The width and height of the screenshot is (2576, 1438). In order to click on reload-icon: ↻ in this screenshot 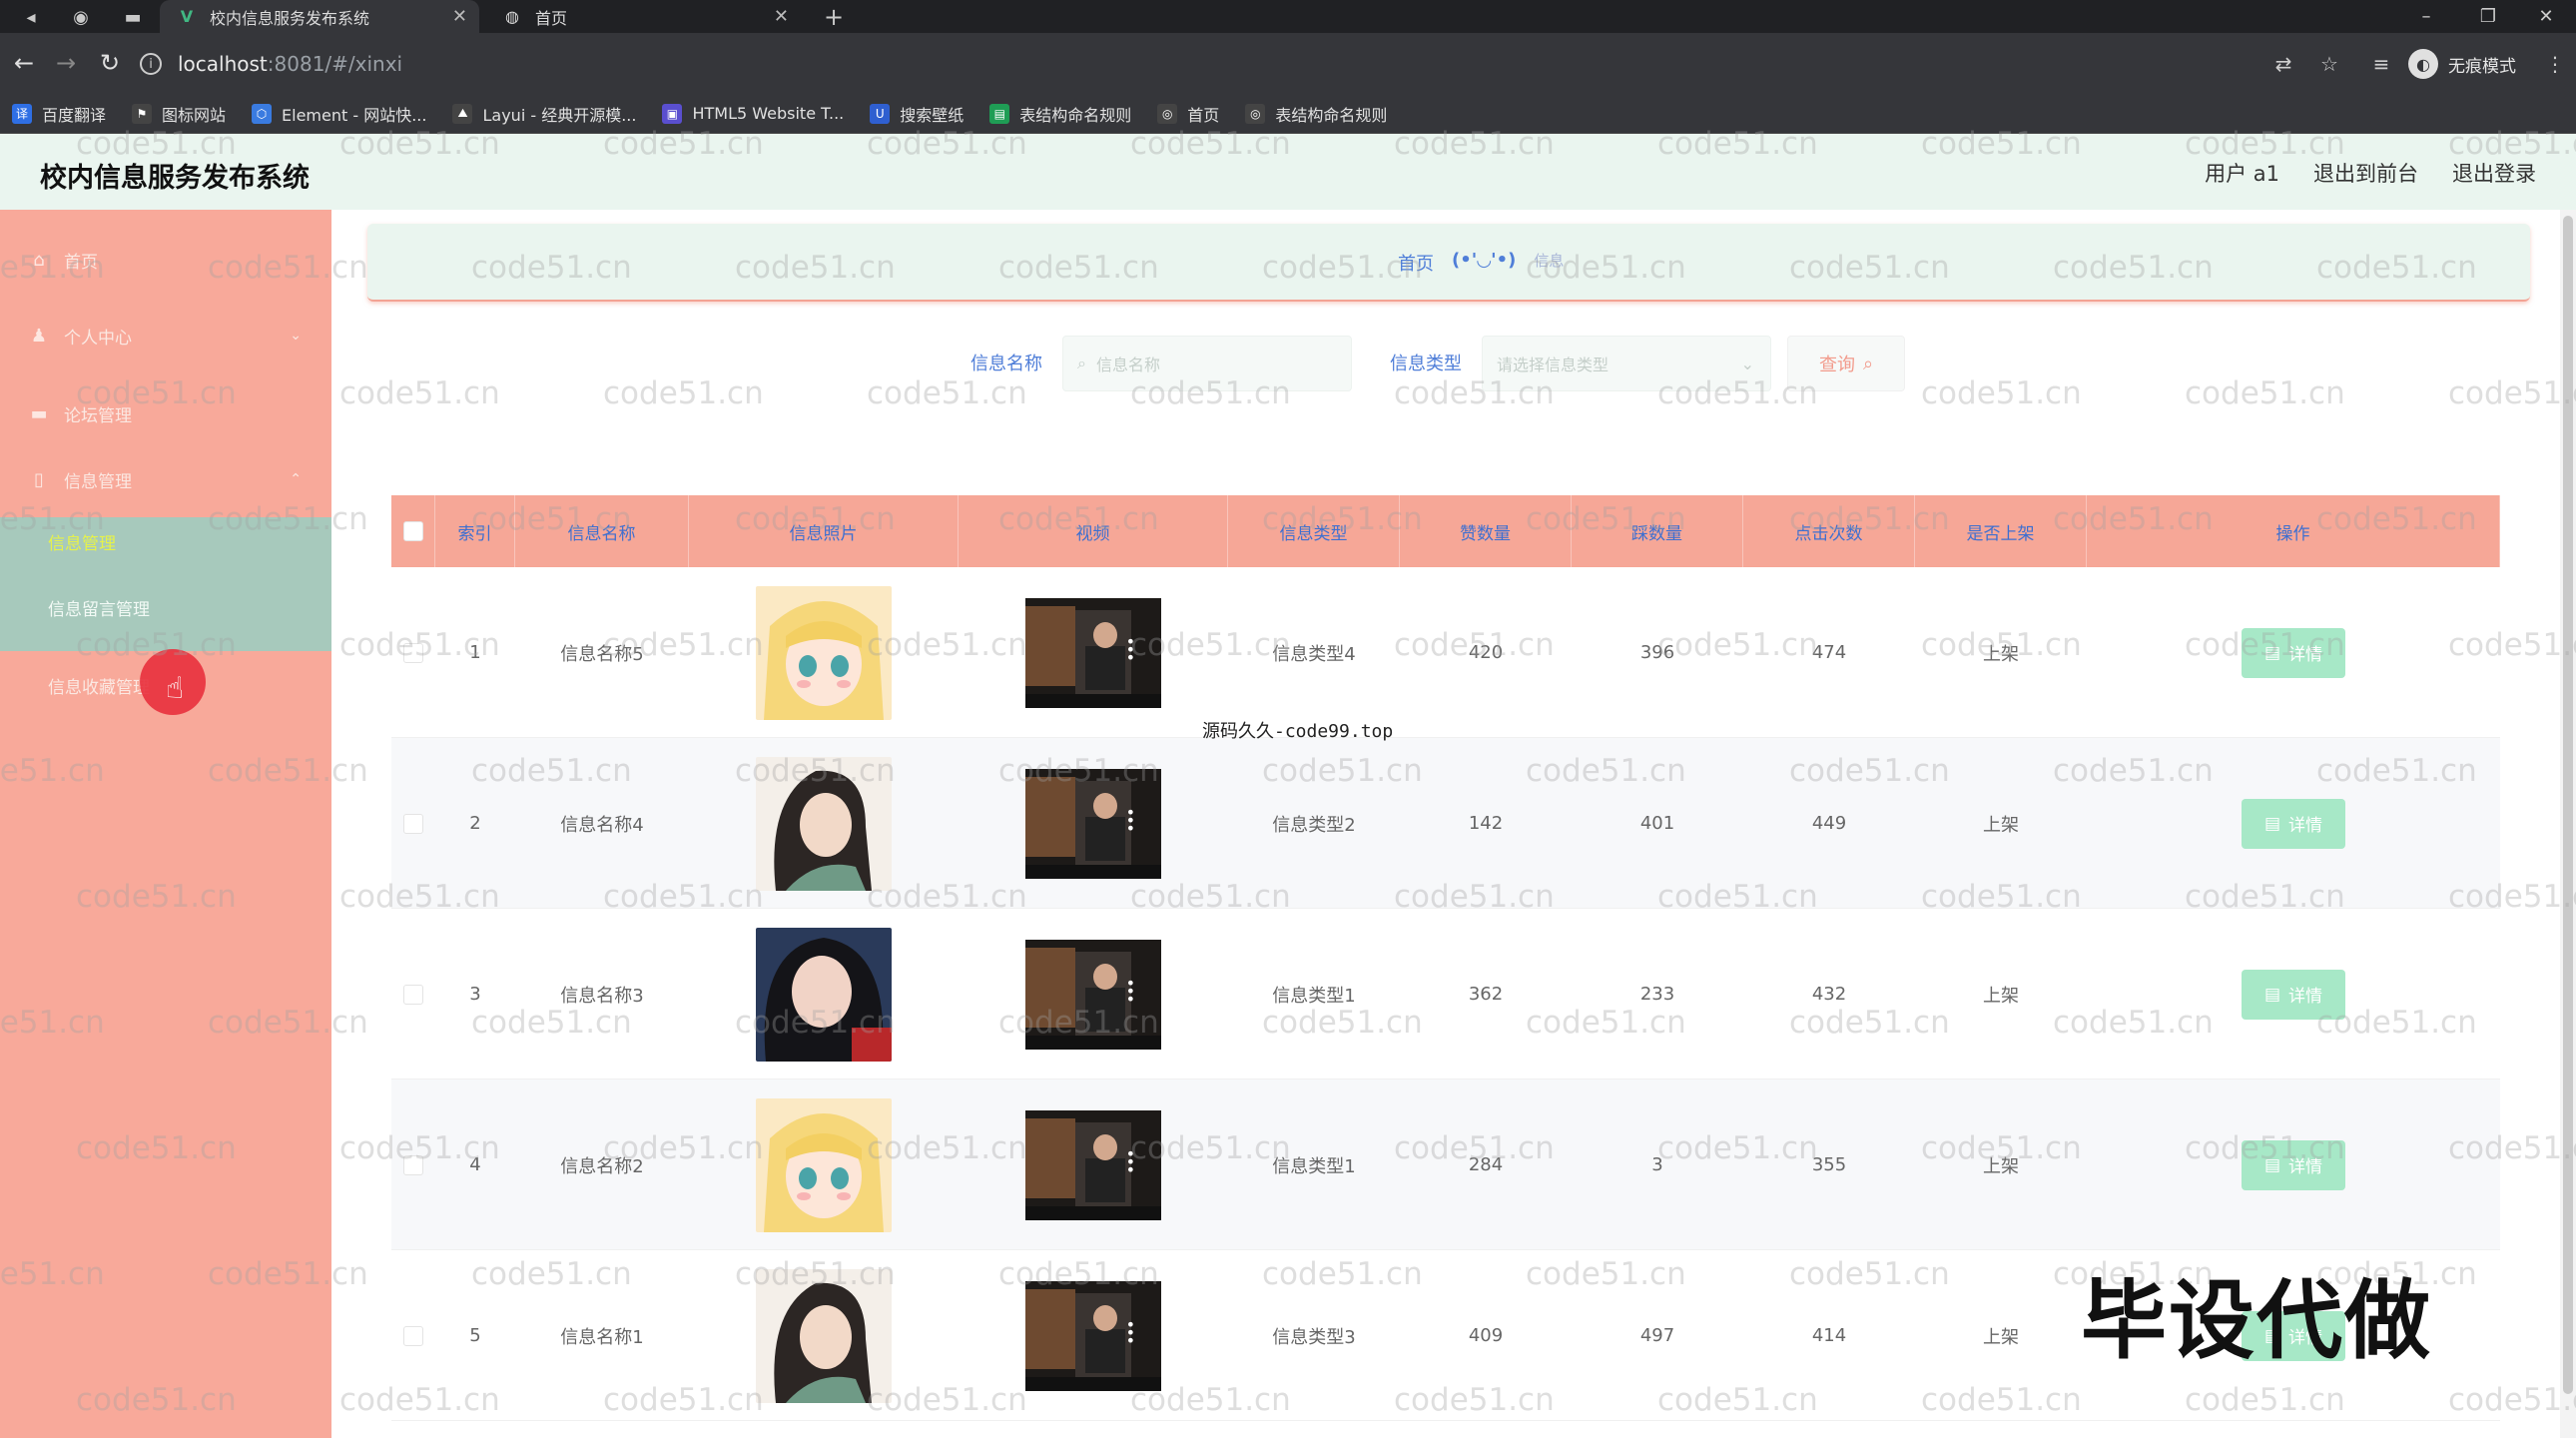, I will do `click(110, 63)`.